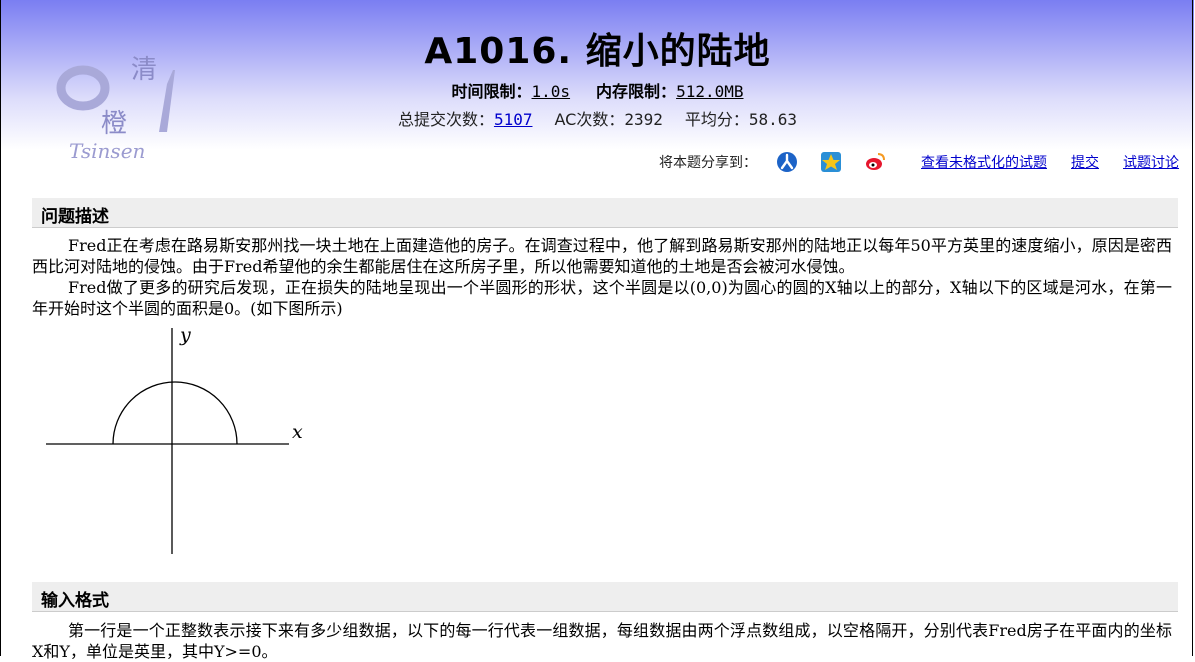 The image size is (1195, 662). What do you see at coordinates (551, 91) in the screenshot?
I see `time-limit-value: 1.0s` at bounding box center [551, 91].